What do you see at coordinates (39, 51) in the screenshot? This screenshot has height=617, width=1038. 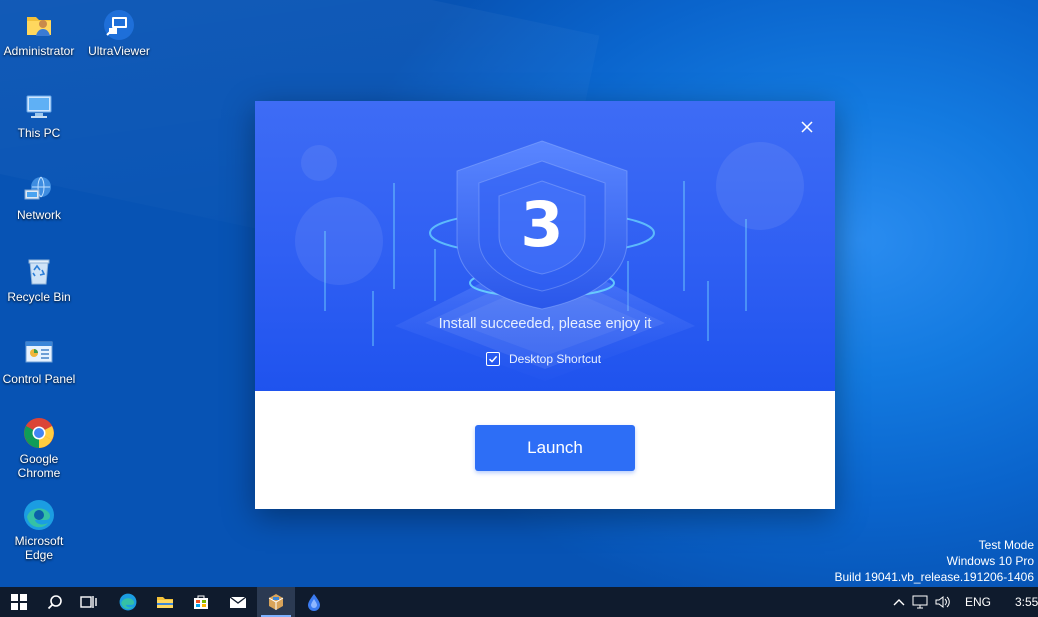 I see `desktop-icon-label: Administrator` at bounding box center [39, 51].